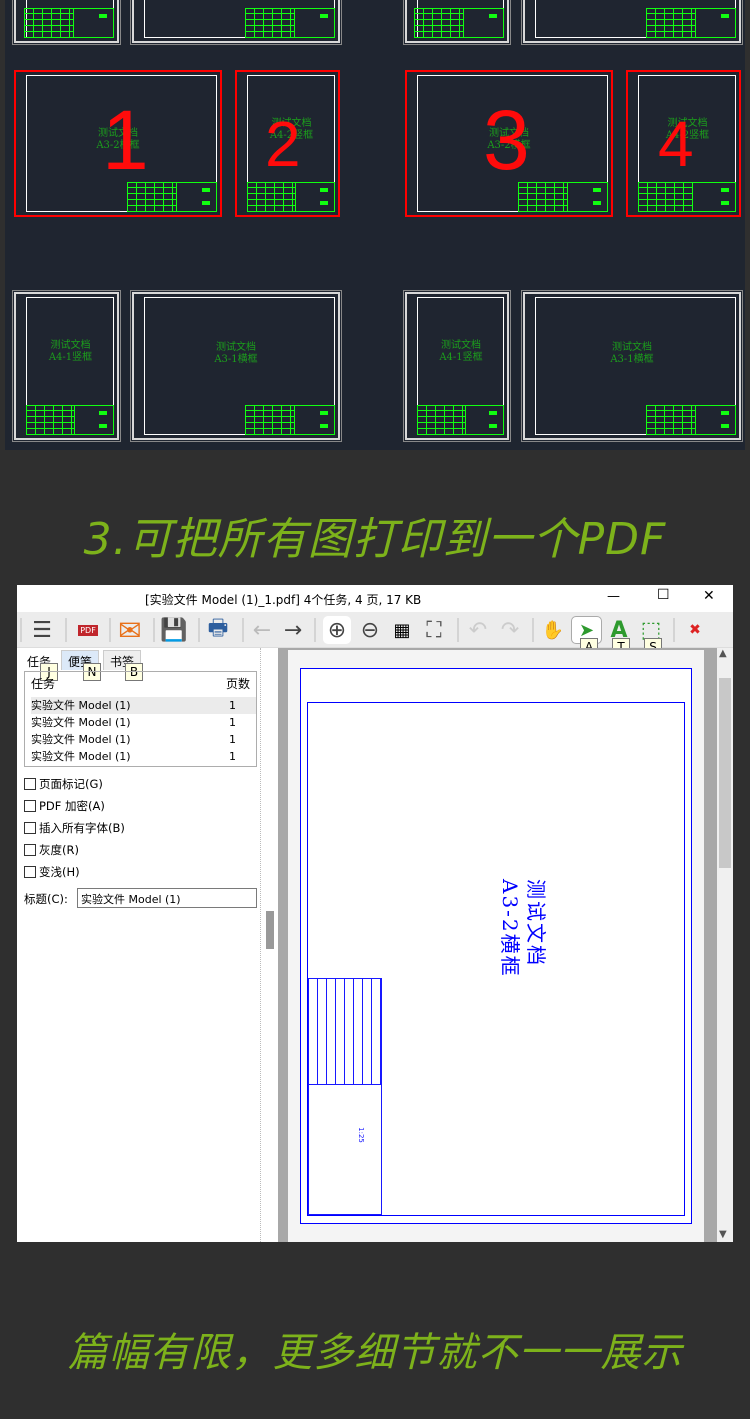 Image resolution: width=750 pixels, height=1419 pixels. Describe the element at coordinates (723, 653) in the screenshot. I see `scroll-up-icon: ▲` at that location.